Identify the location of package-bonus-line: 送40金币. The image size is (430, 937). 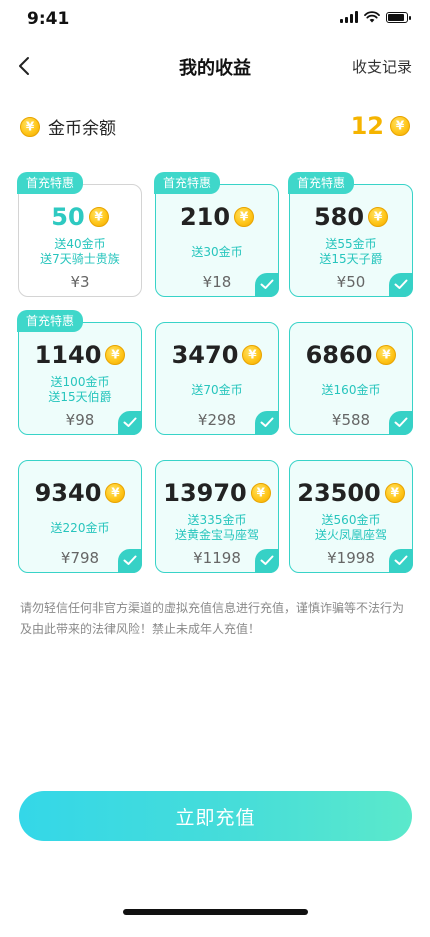
(80, 244).